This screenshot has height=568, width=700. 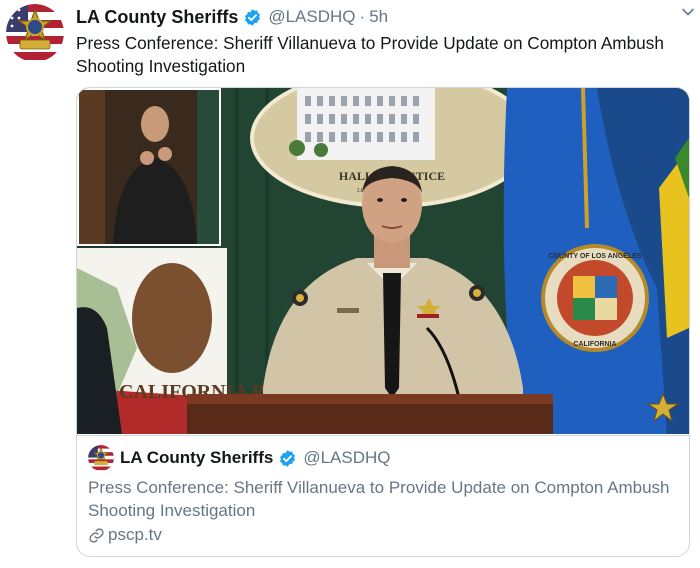 What do you see at coordinates (378, 17) in the screenshot?
I see `tweet-timestamp: 5h` at bounding box center [378, 17].